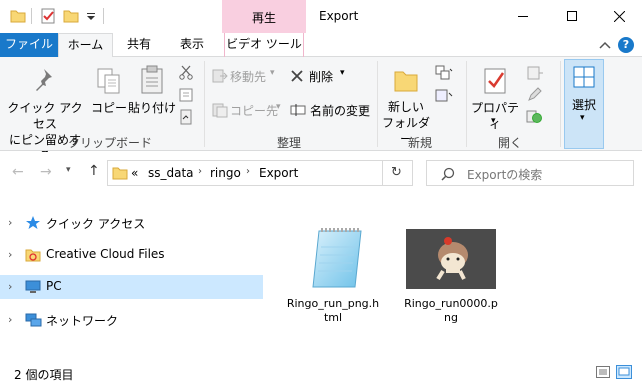 This screenshot has width=642, height=387. Describe the element at coordinates (171, 173) in the screenshot. I see `breadcrumb-ss-data: ss_data` at that location.